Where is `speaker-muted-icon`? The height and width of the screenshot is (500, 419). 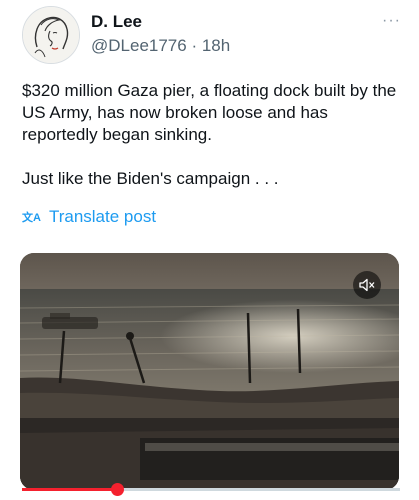 speaker-muted-icon is located at coordinates (367, 285).